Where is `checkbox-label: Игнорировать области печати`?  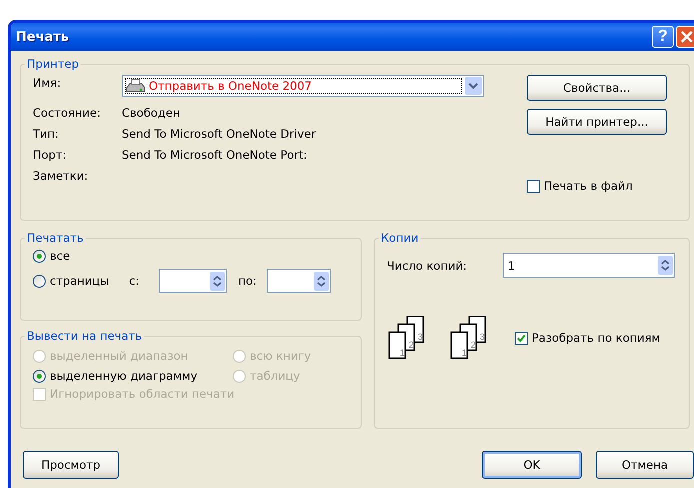
checkbox-label: Игнорировать области печати is located at coordinates (142, 394).